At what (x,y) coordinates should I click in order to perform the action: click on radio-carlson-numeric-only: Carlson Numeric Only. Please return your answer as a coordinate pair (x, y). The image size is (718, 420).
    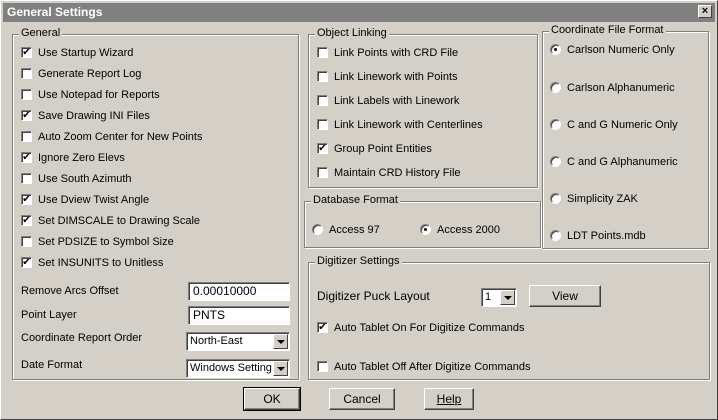
    Looking at the image, I should click on (612, 51).